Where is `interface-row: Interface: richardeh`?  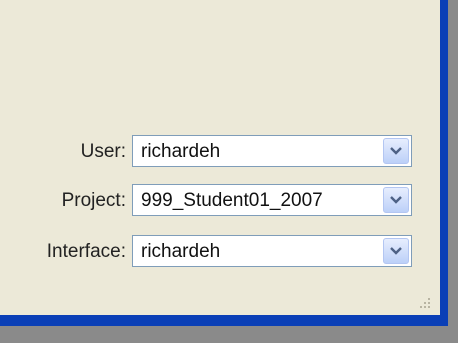
interface-row: Interface: richardeh is located at coordinates (220, 252).